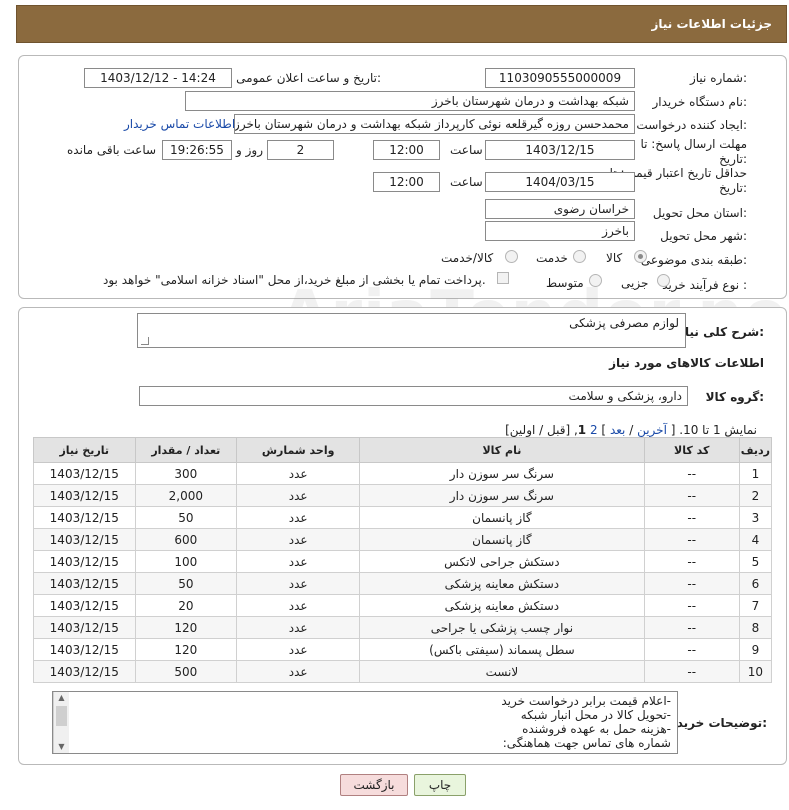 Image resolution: width=789 pixels, height=810 pixels. Describe the element at coordinates (617, 430) in the screenshot. I see `pager-next-link: بعد` at that location.